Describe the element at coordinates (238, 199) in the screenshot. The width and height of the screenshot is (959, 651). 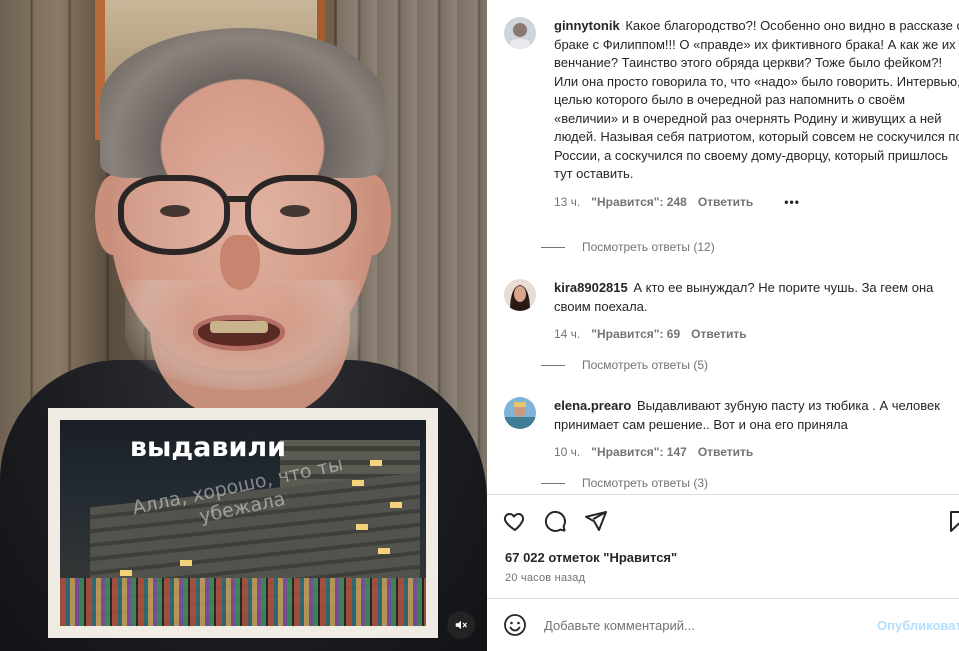
I see `glasses-bridge` at that location.